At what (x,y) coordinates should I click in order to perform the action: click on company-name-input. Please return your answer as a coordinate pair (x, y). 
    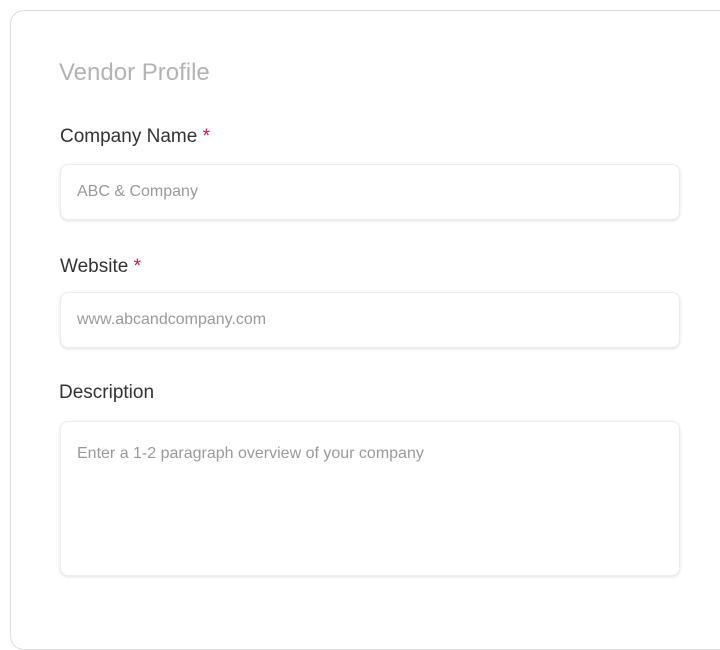
    Looking at the image, I should click on (370, 192).